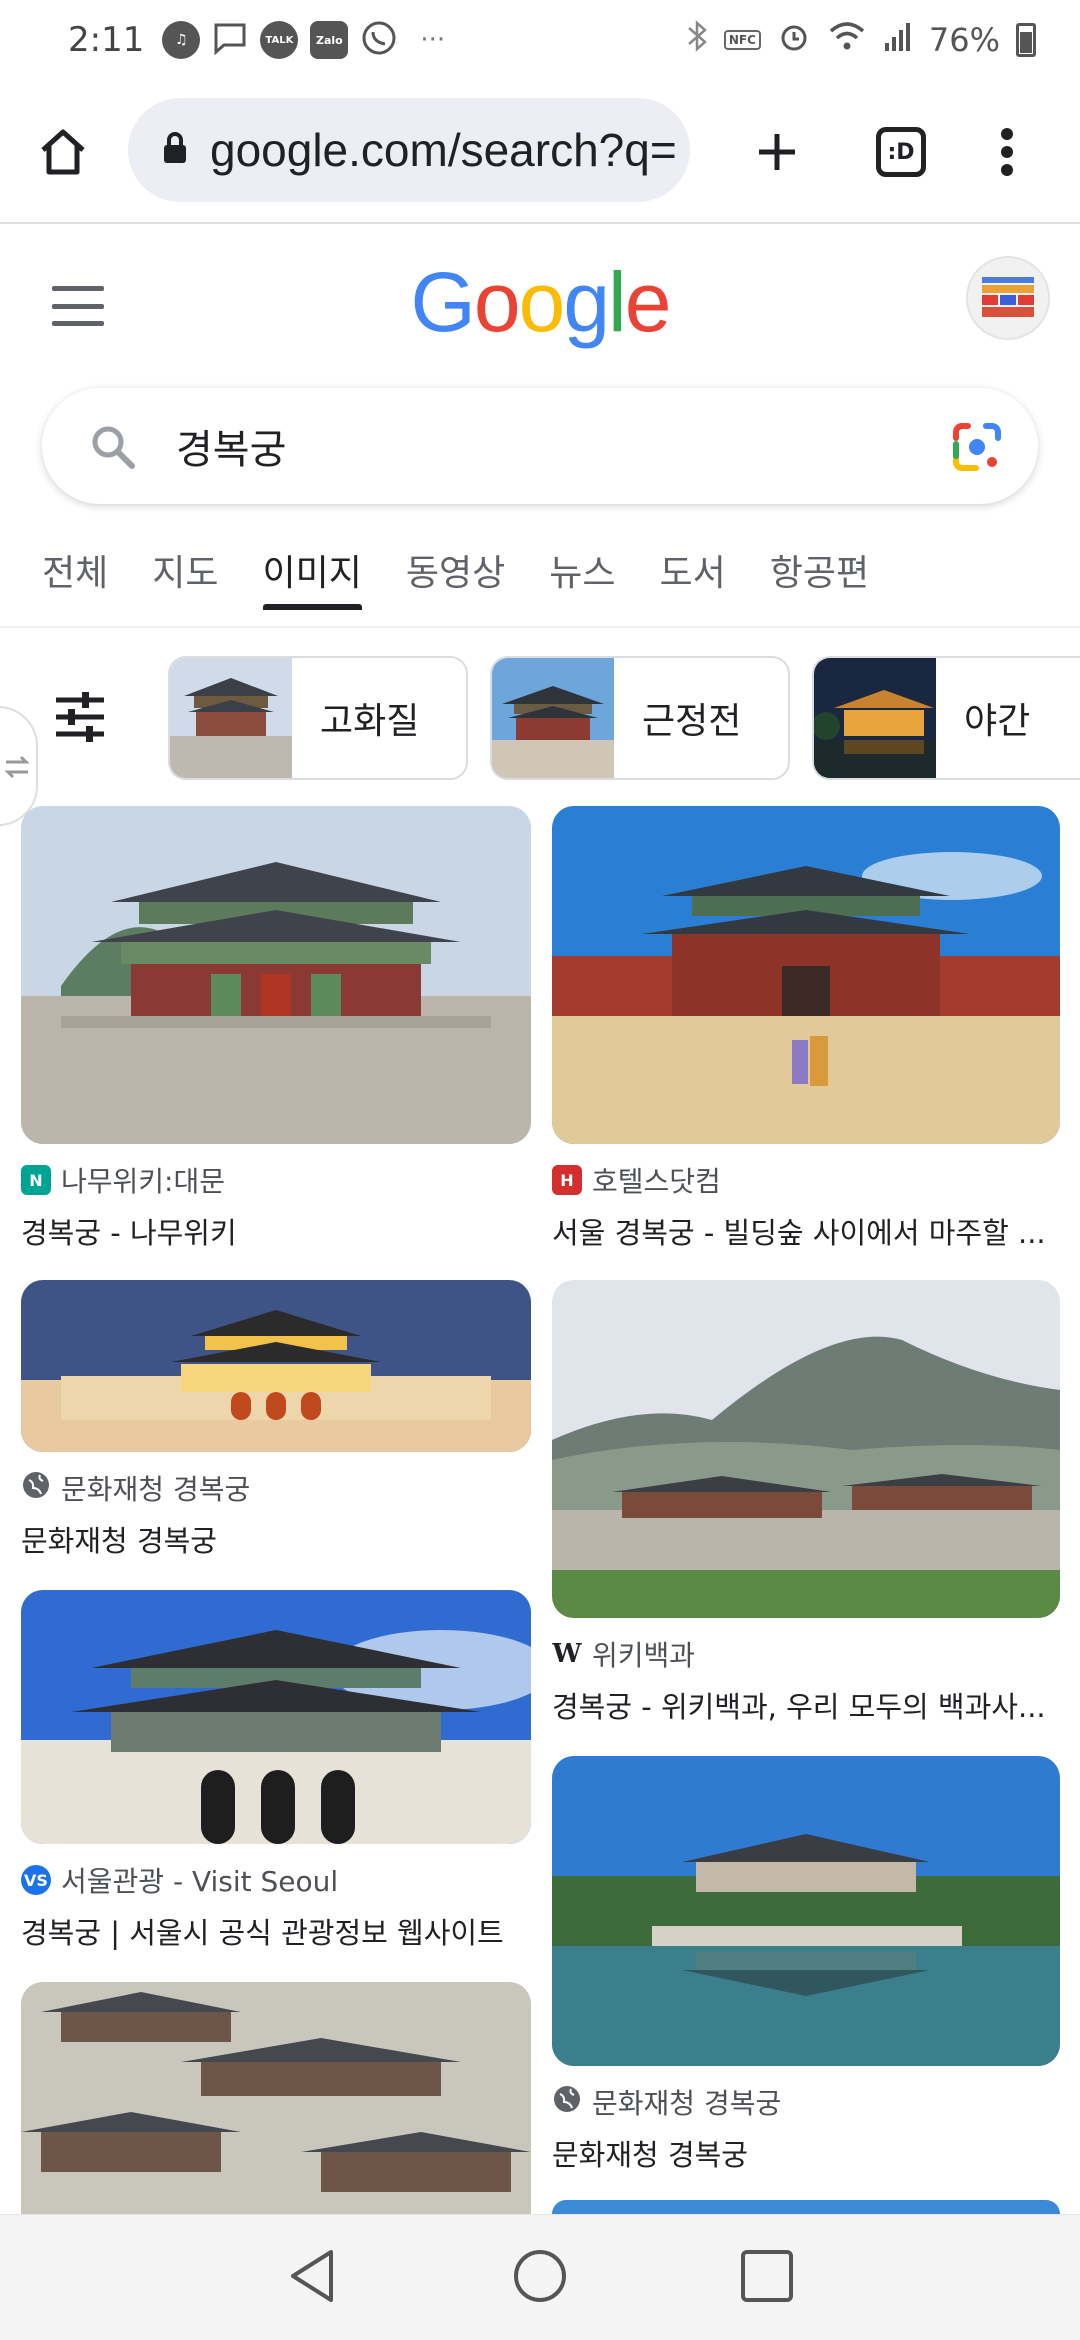 Image resolution: width=1080 pixels, height=2340 pixels. Describe the element at coordinates (200, 1881) in the screenshot. I see `source-name: 서울관광 - Visit Seoul` at that location.